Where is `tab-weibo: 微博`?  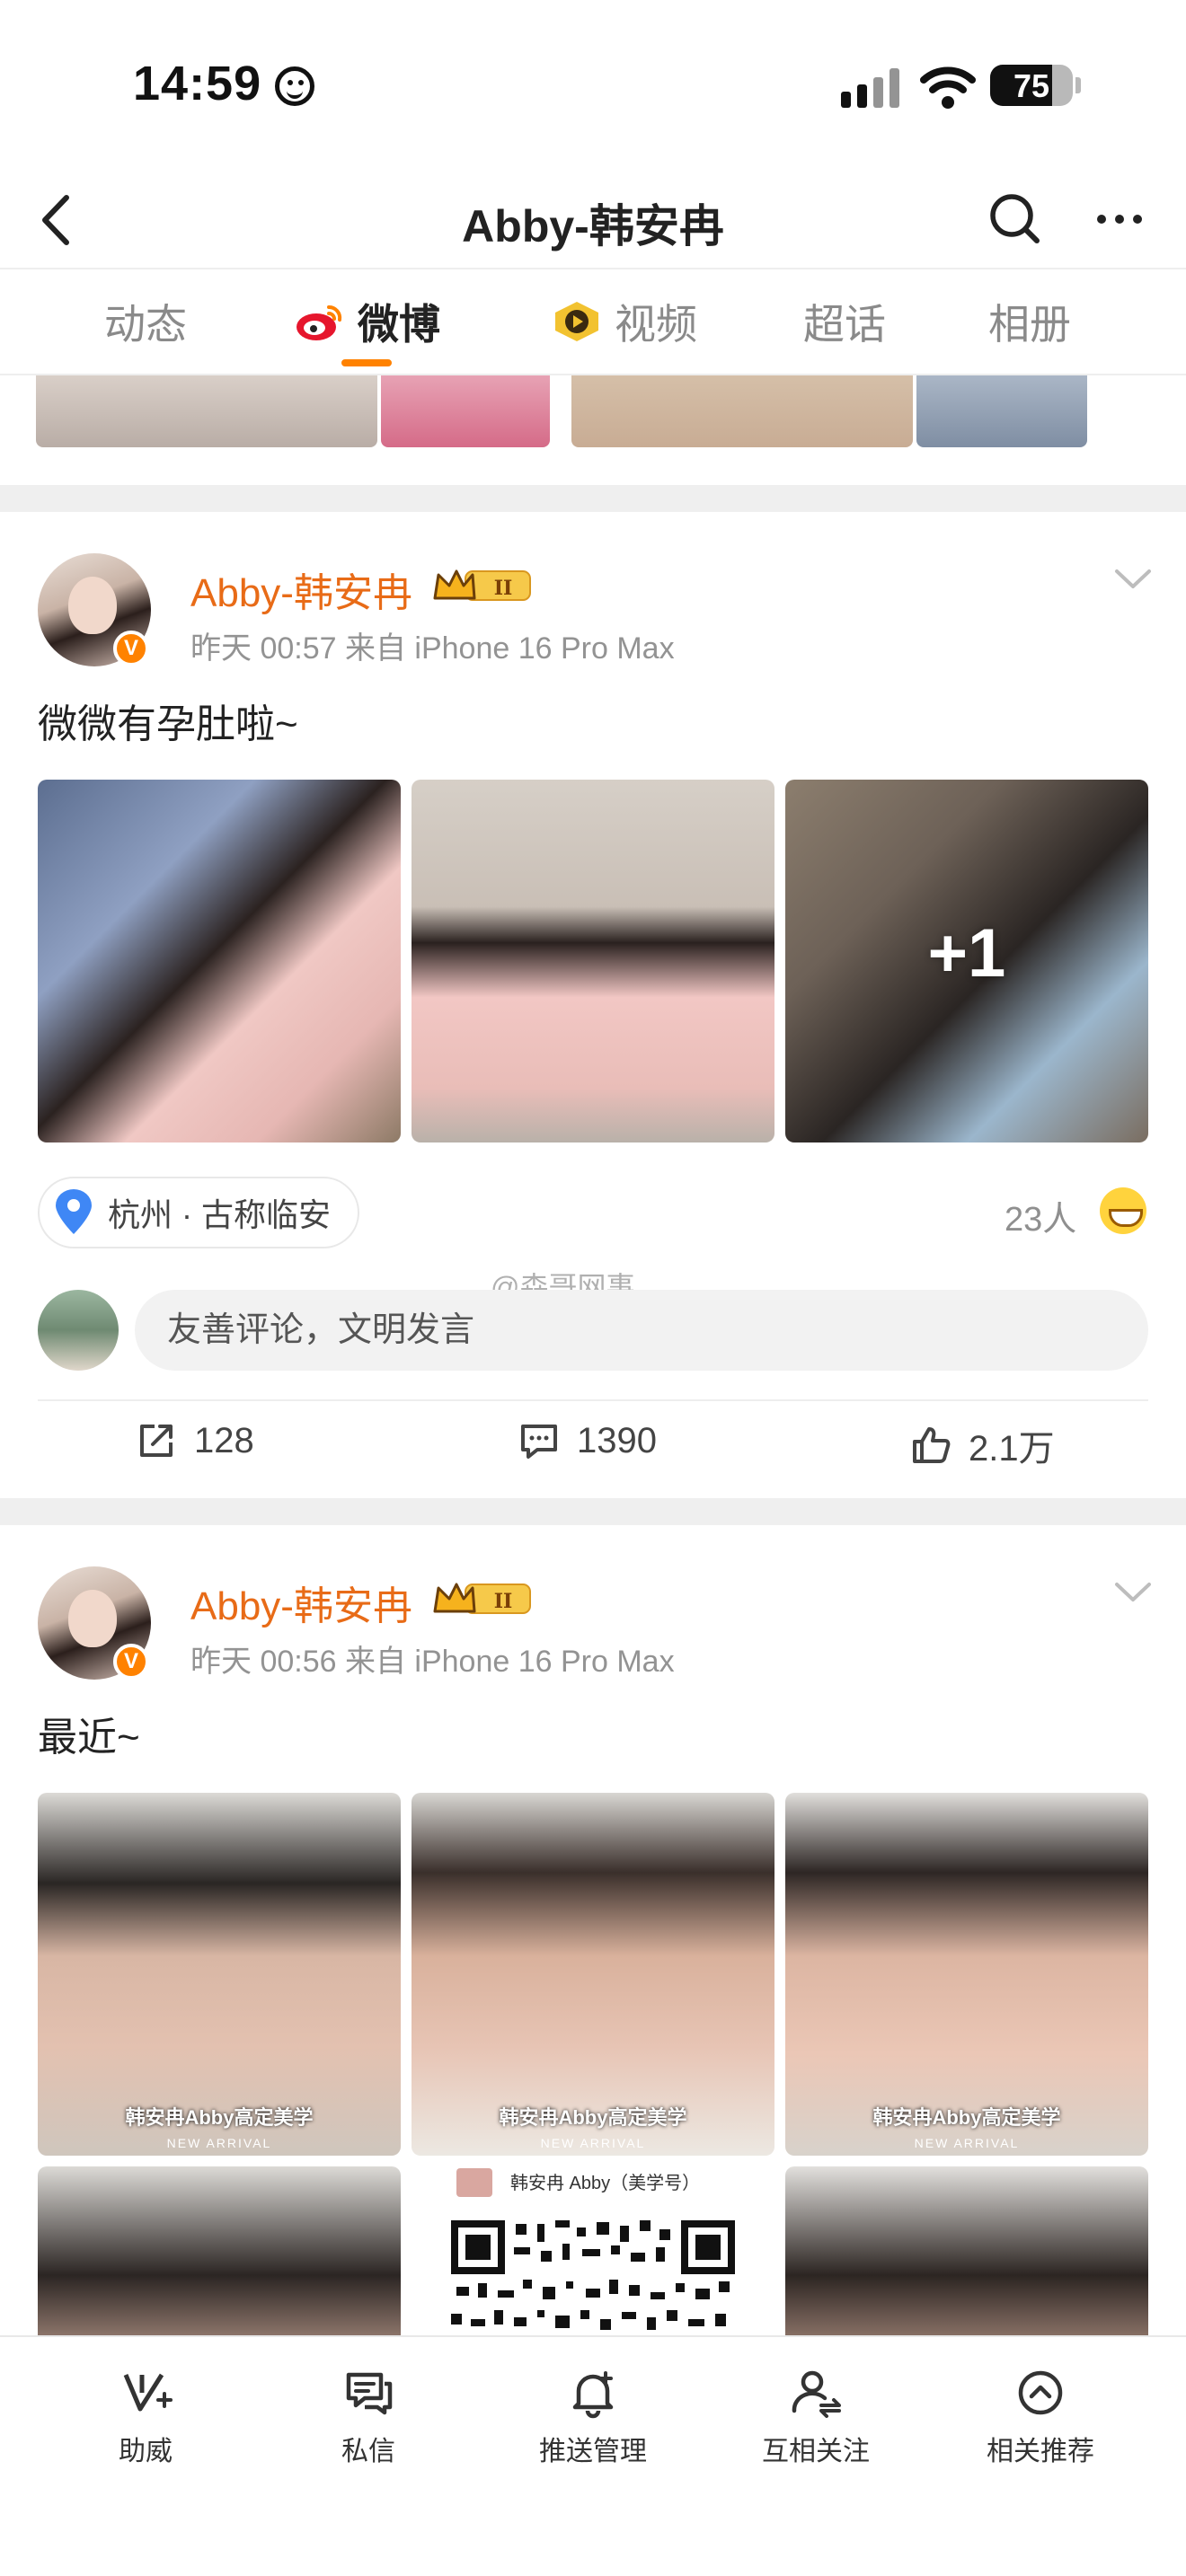 tab-weibo: 微博 is located at coordinates (367, 321).